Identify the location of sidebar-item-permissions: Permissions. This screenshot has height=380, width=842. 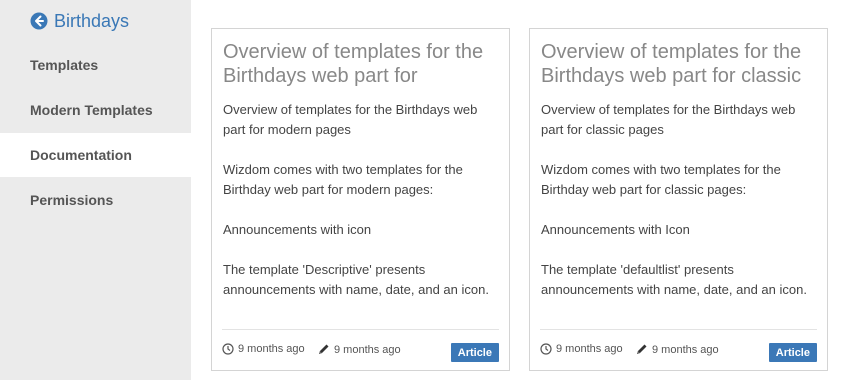
(95, 200).